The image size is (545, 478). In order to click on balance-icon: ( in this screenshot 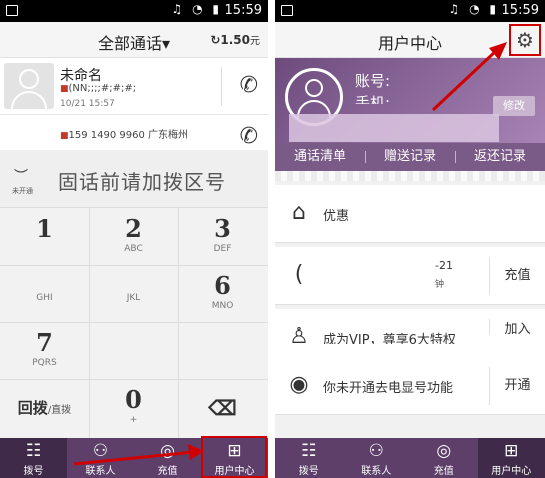, I will do `click(299, 274)`.